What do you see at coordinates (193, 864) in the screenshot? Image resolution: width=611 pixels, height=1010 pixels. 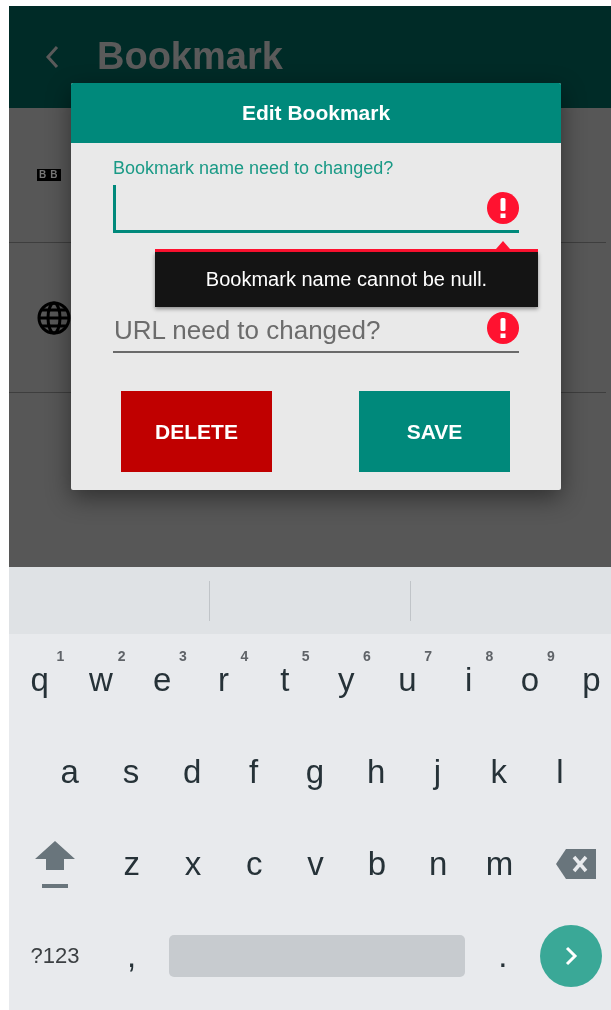 I see `keyboard-key: x` at bounding box center [193, 864].